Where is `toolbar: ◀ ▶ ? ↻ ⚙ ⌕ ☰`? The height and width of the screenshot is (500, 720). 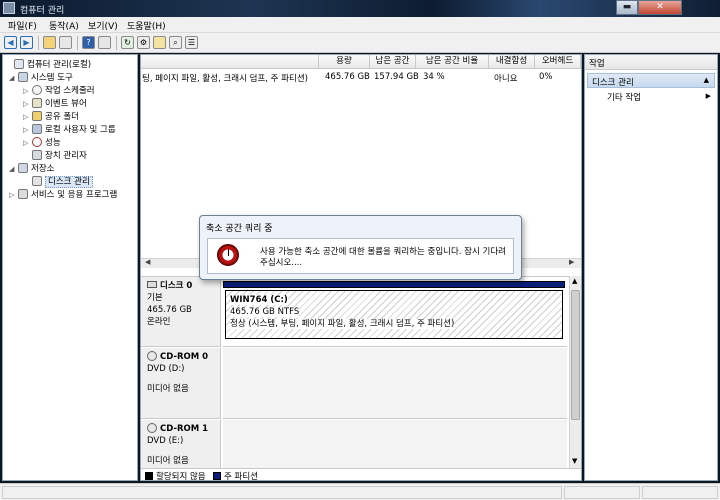 toolbar: ◀ ▶ ? ↻ ⚙ ⌕ ☰ is located at coordinates (360, 43).